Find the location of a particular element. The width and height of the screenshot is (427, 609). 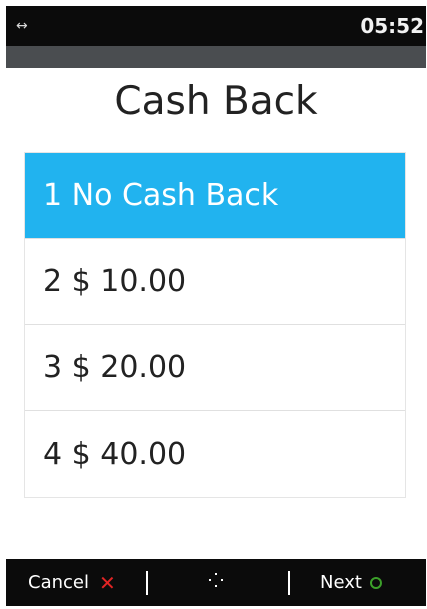

cancel-button: Cancel ✕ is located at coordinates (72, 582).